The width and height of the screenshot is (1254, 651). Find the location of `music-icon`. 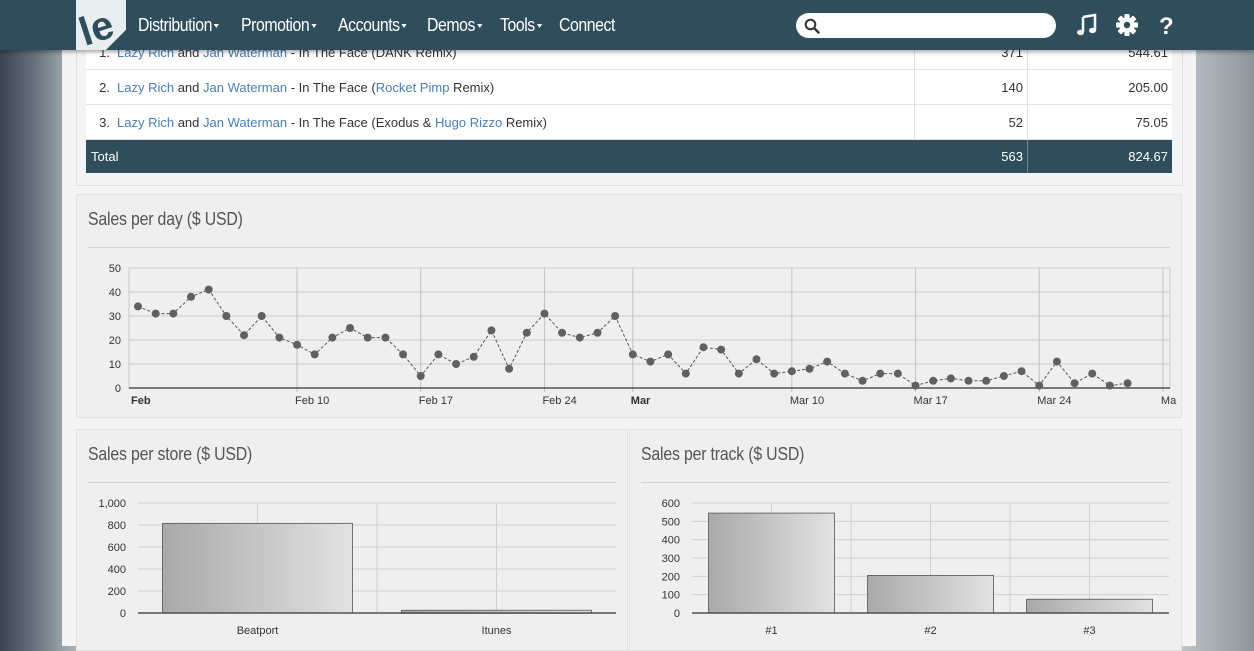

music-icon is located at coordinates (1087, 25).